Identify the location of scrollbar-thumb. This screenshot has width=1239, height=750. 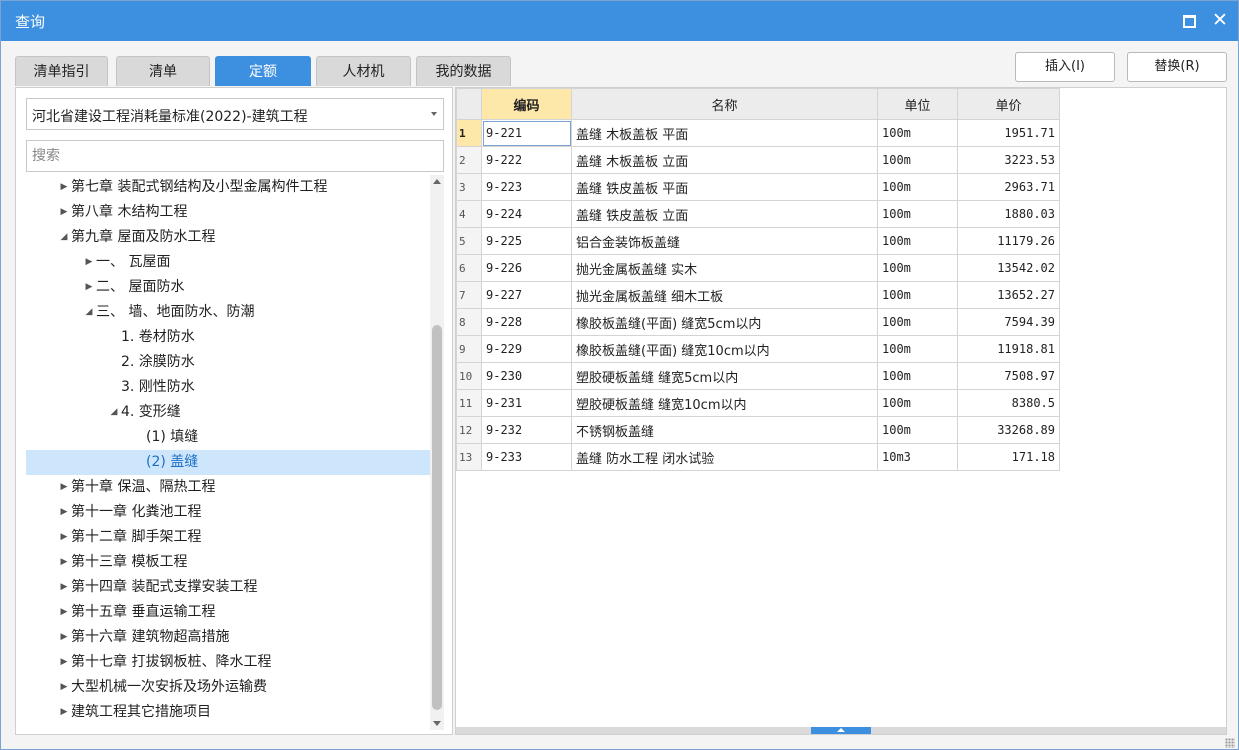
(437, 517).